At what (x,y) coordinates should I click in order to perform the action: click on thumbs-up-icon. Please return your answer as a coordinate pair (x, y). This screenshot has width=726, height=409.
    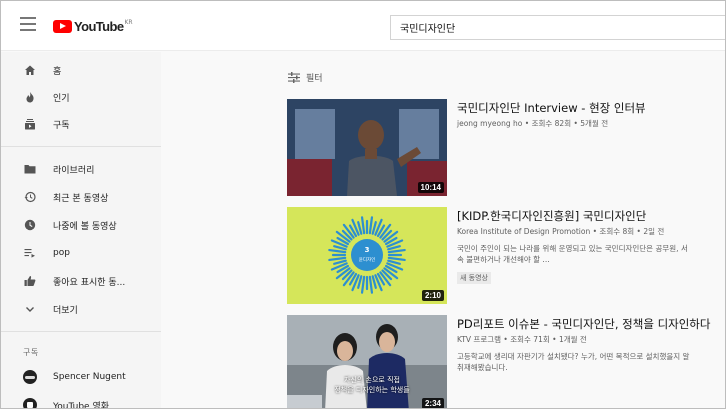
    Looking at the image, I should click on (30, 281).